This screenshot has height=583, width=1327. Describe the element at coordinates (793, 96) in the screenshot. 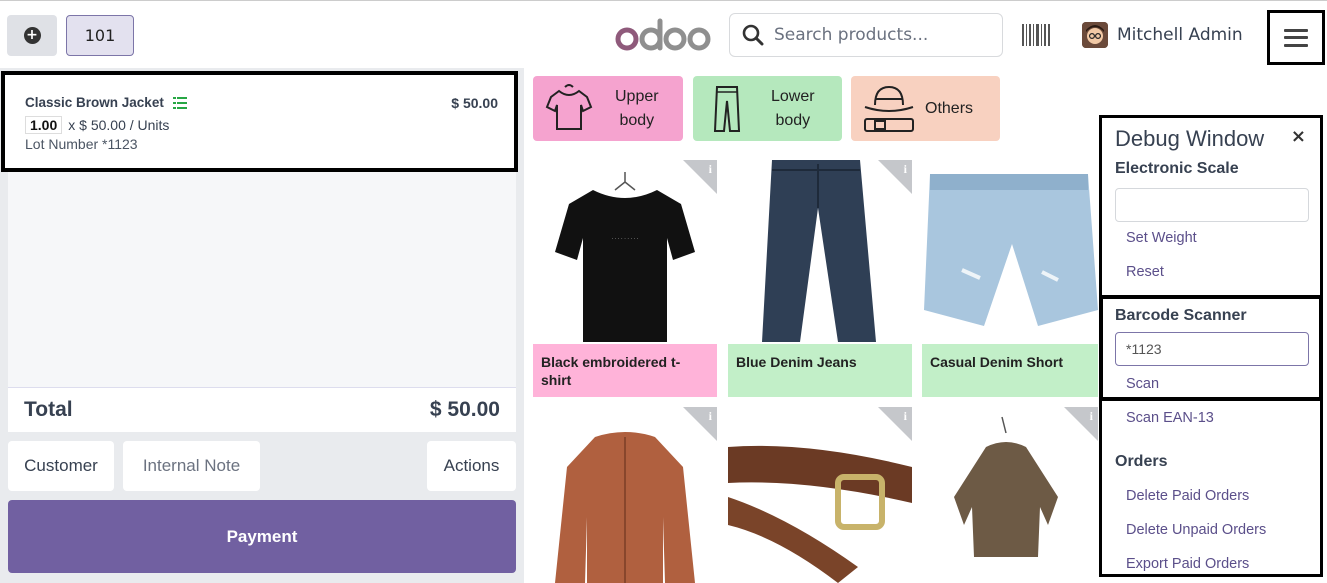

I see `category-lower-body-line1: Lower` at that location.